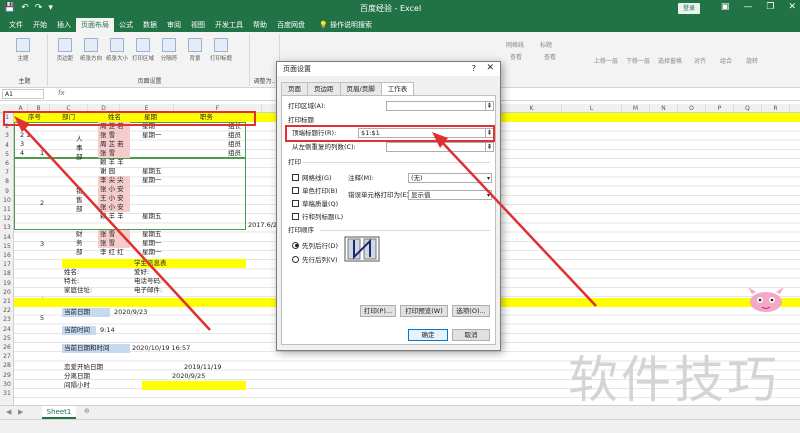 The image size is (800, 433). Describe the element at coordinates (360, 88) in the screenshot. I see `tab-header-footer: 页眉/页脚` at that location.